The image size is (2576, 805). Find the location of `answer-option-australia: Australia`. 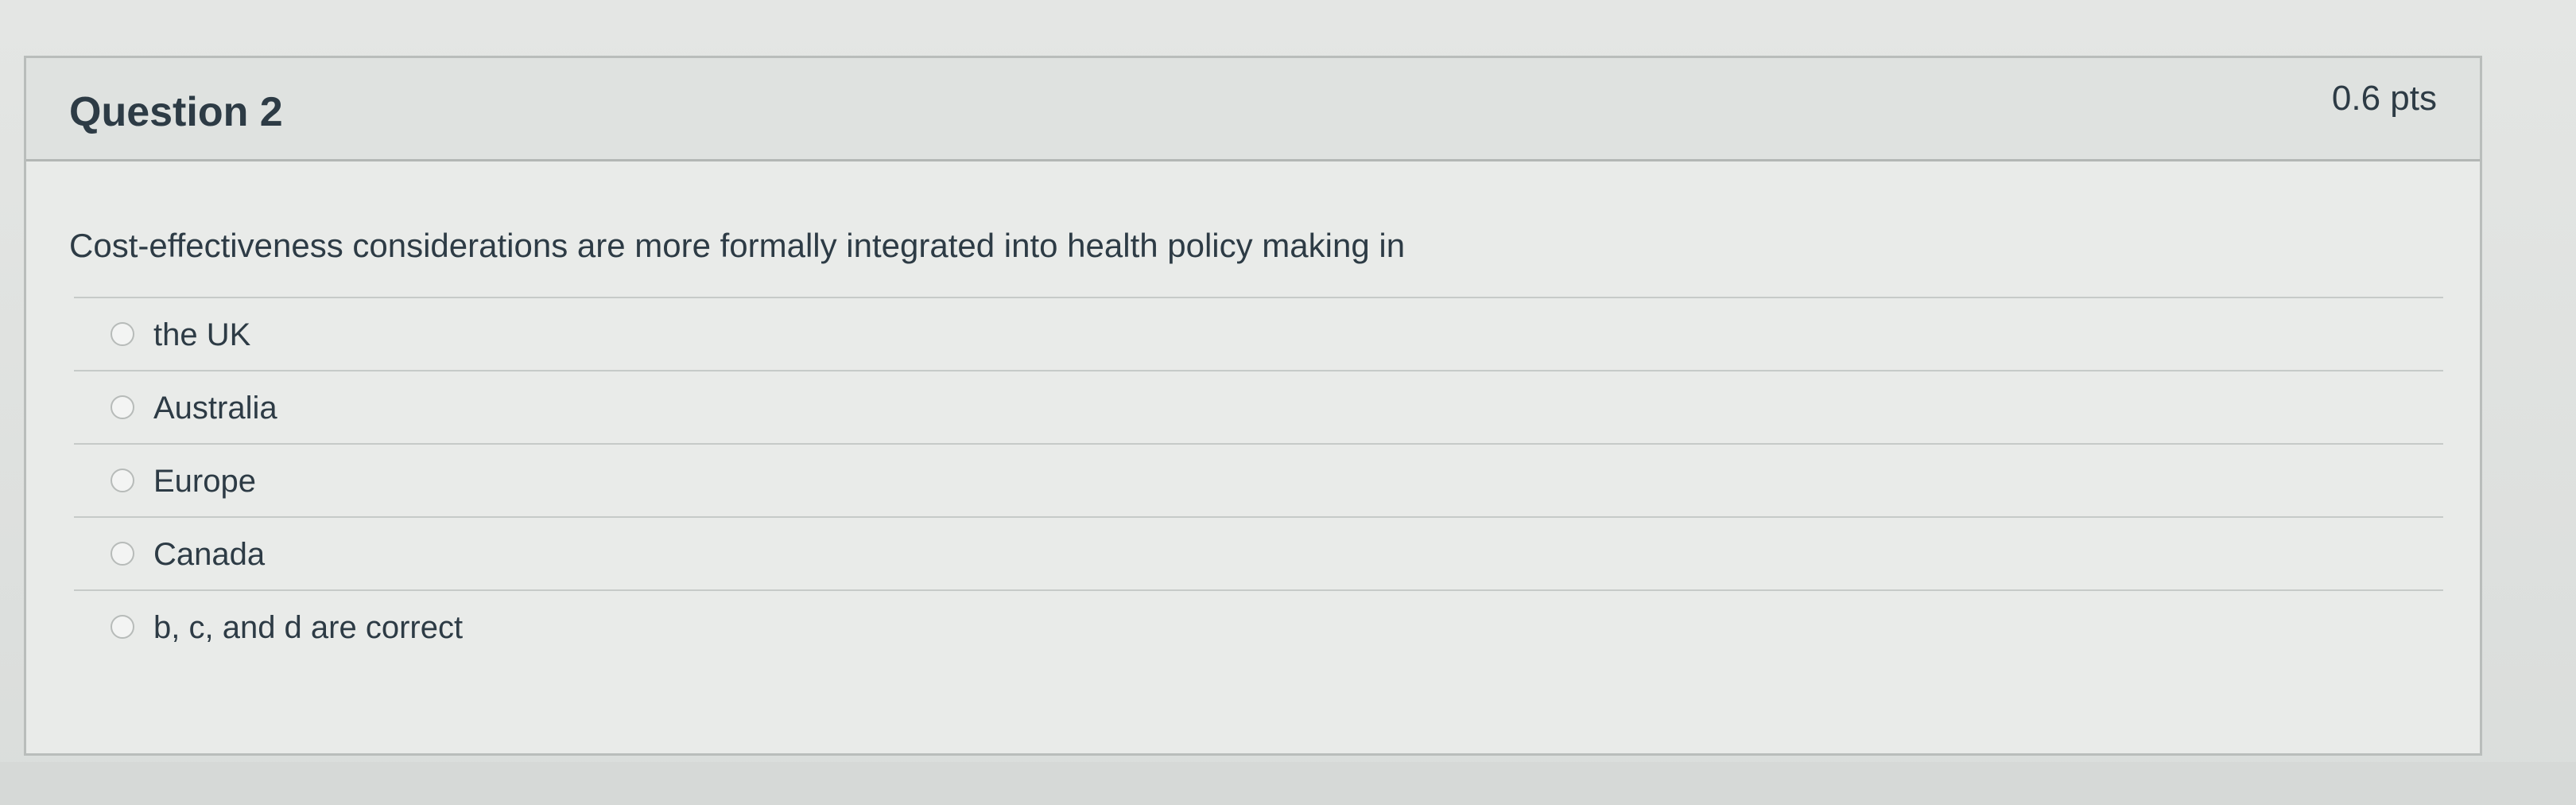

answer-option-australia: Australia is located at coordinates (1258, 406).